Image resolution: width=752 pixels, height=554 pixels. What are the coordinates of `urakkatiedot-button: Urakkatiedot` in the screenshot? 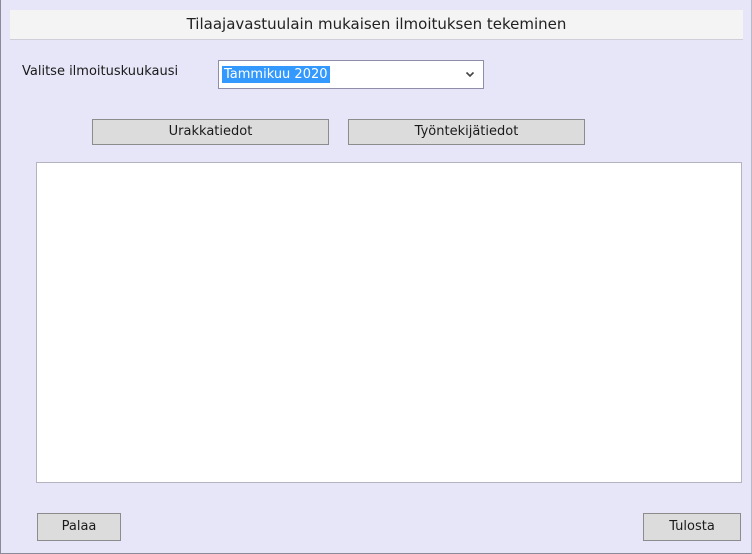 It's located at (210, 132).